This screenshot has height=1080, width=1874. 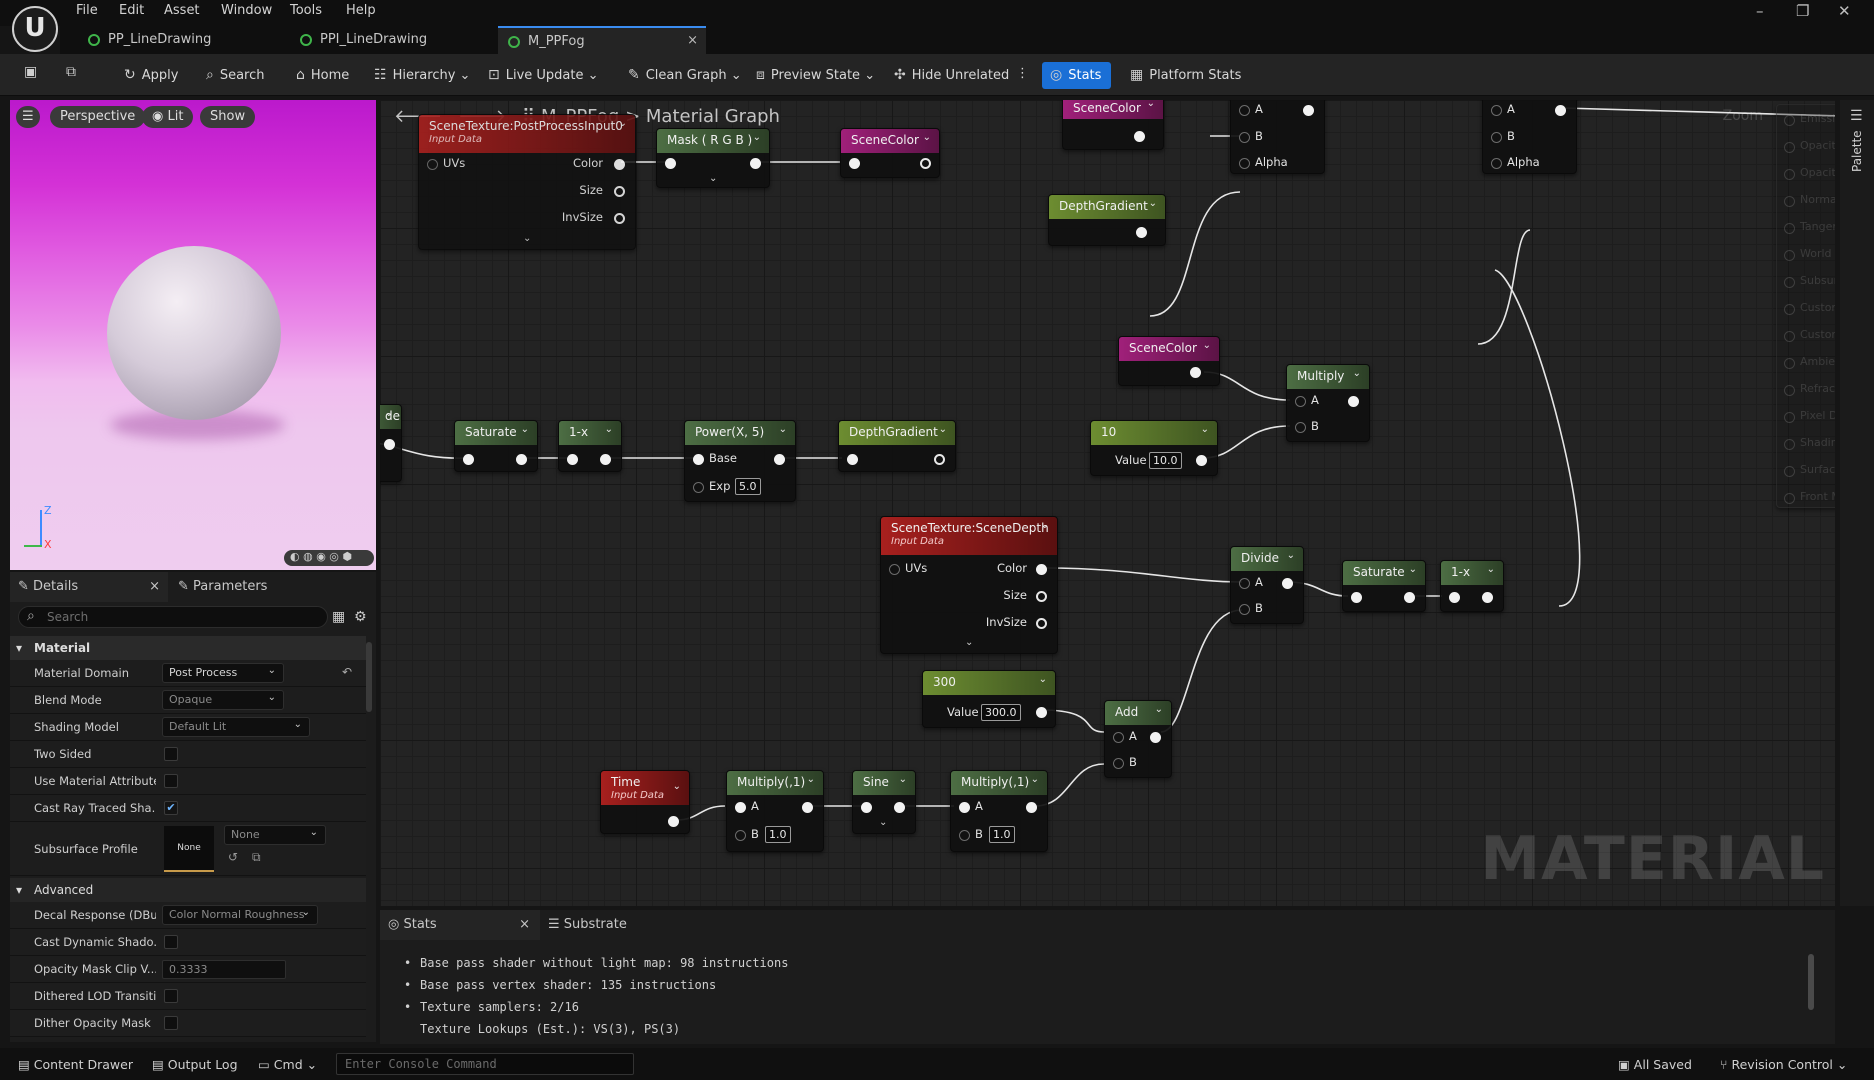 What do you see at coordinates (1802, 11) in the screenshot?
I see `restore-button: ❐` at bounding box center [1802, 11].